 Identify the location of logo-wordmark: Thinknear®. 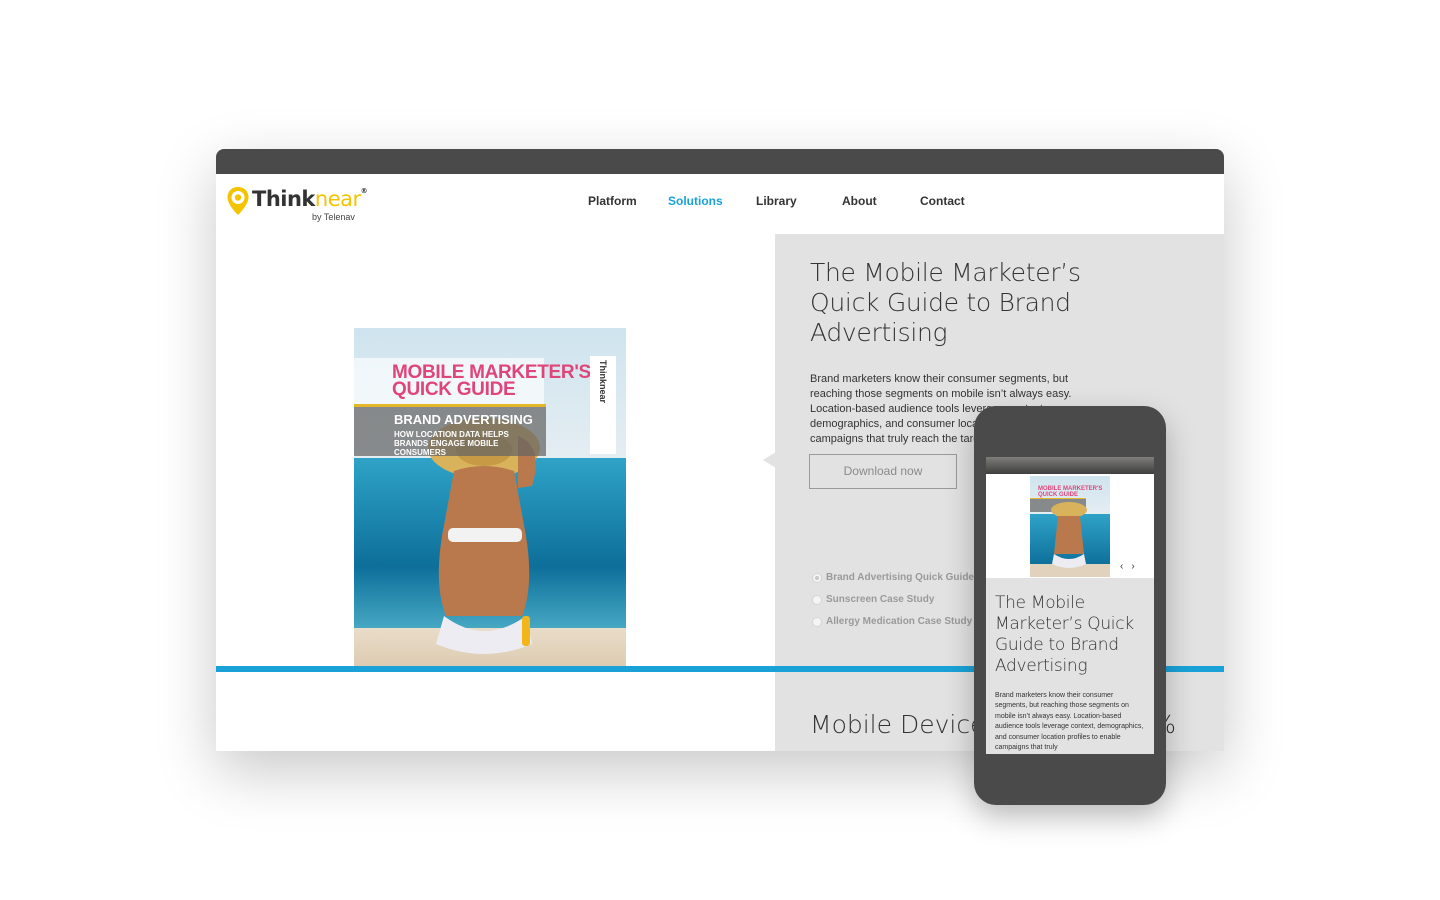
(310, 199).